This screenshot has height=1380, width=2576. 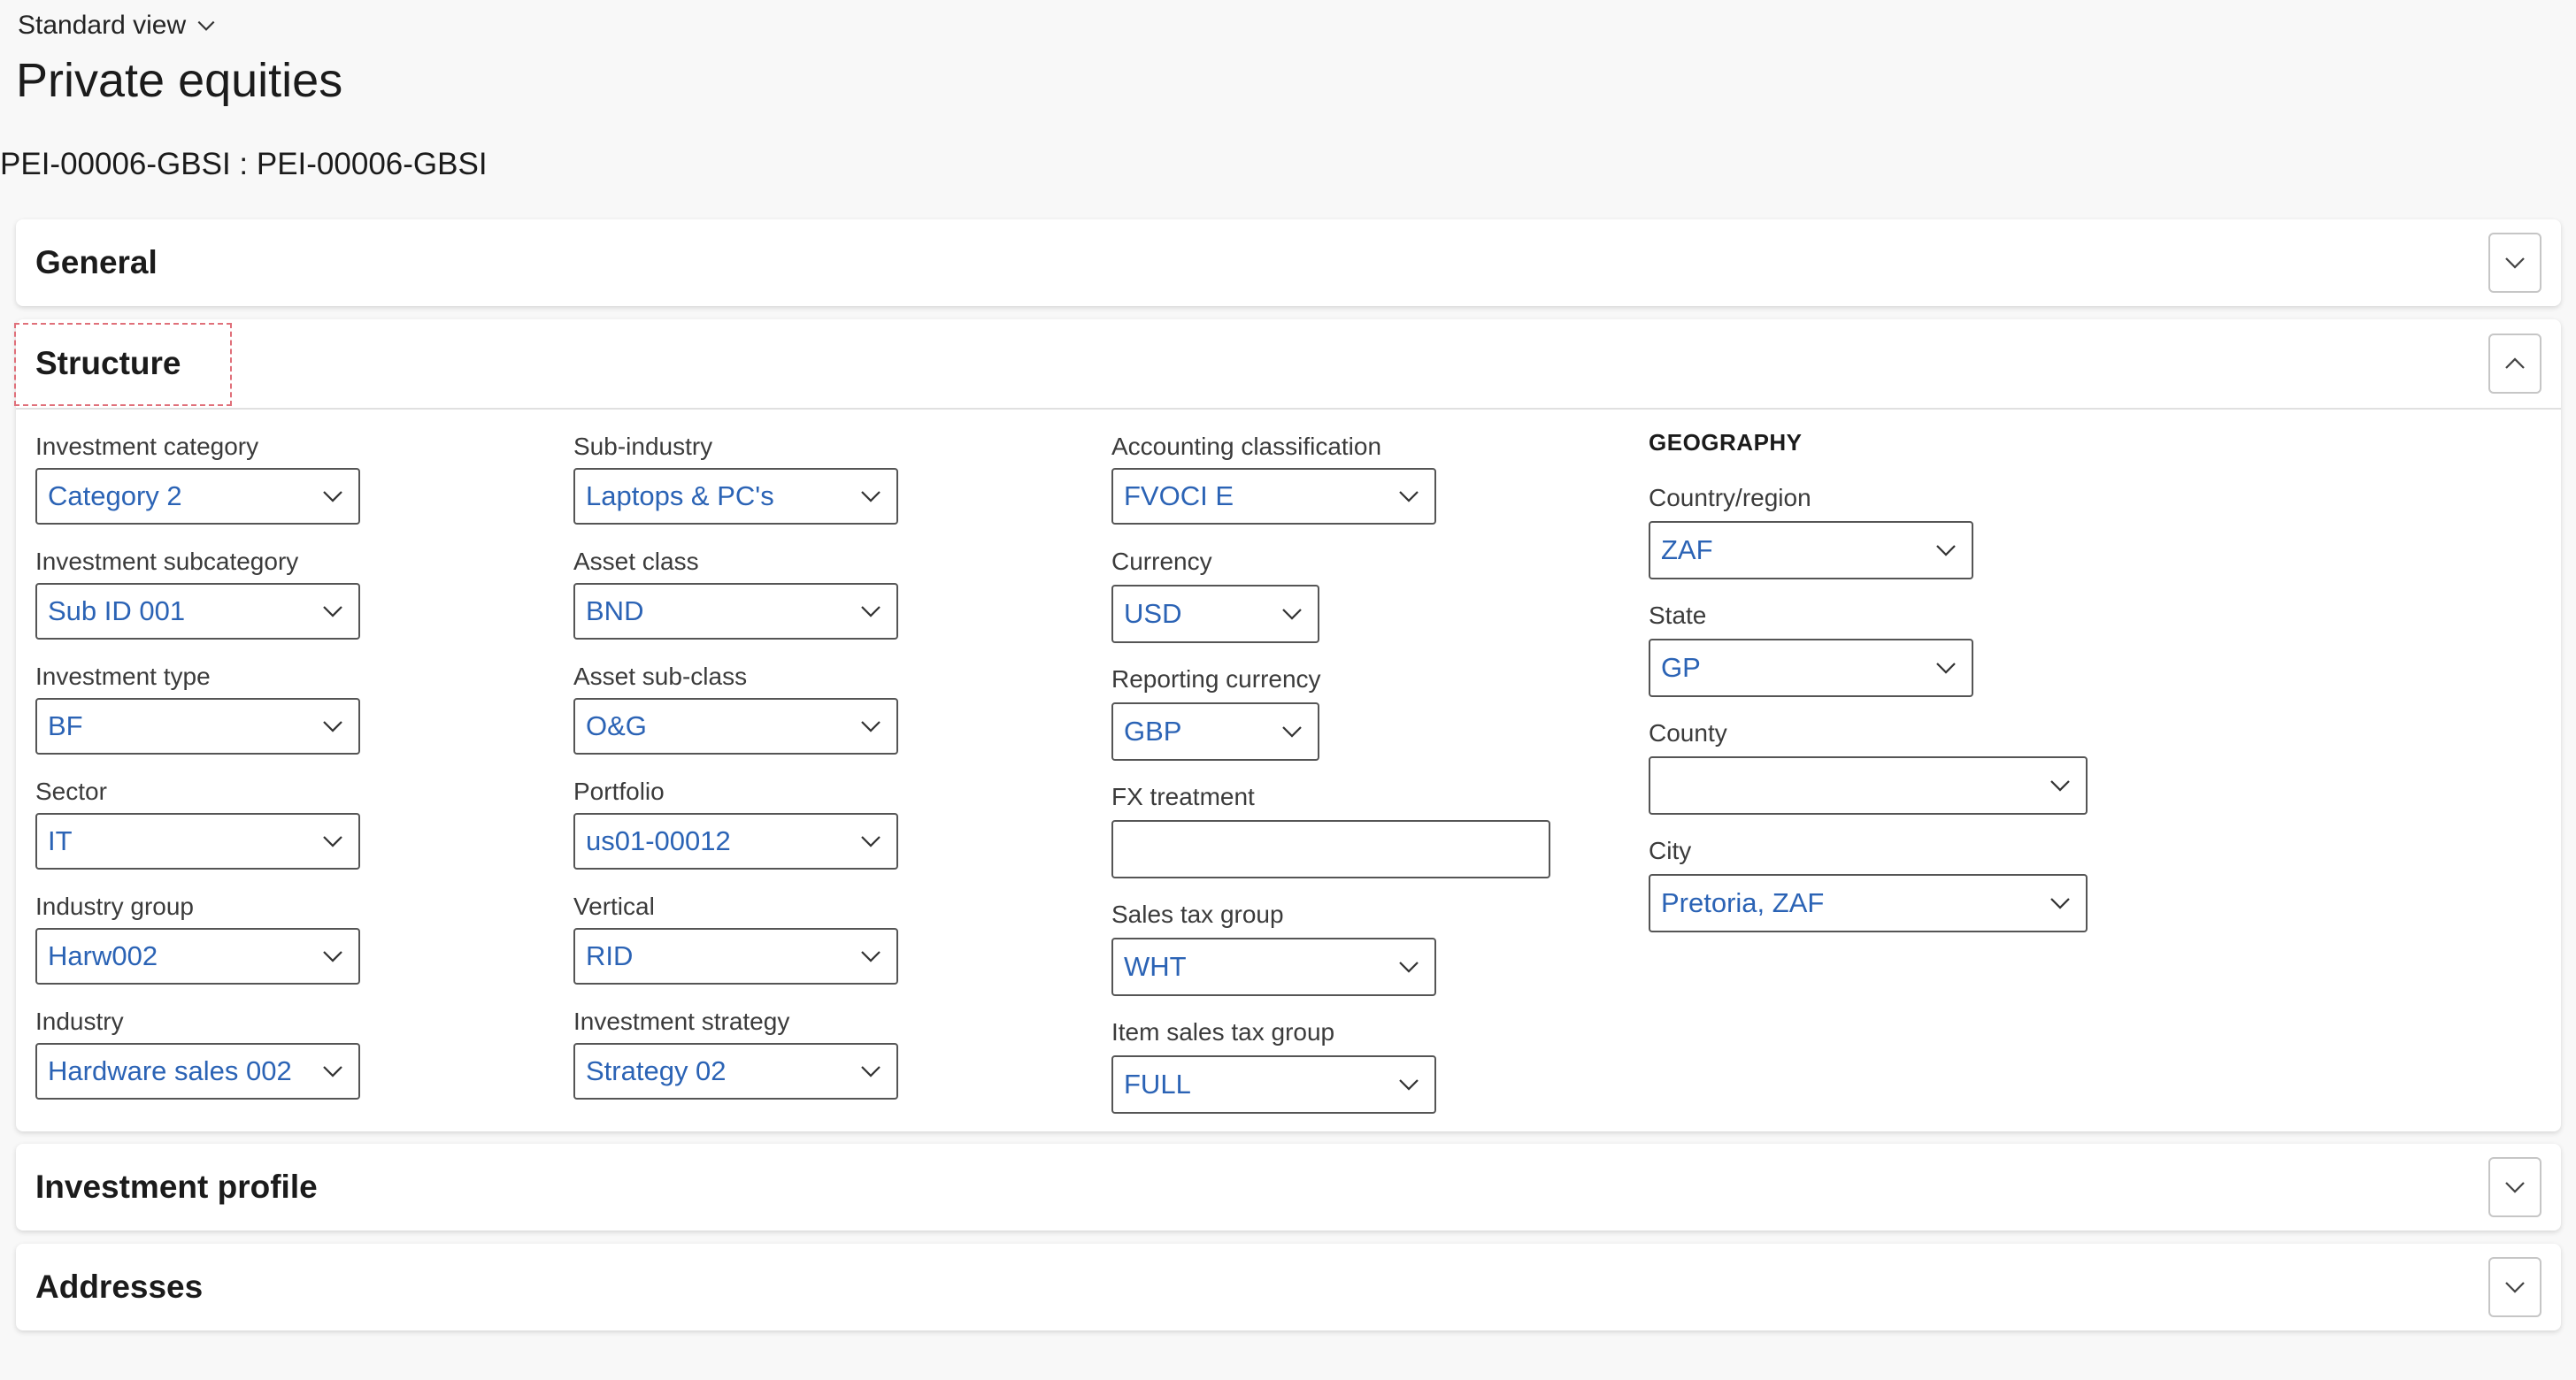 What do you see at coordinates (1868, 785) in the screenshot?
I see `county-dropdown` at bounding box center [1868, 785].